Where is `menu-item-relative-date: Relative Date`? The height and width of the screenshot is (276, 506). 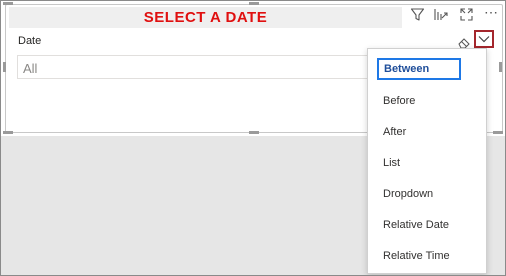
menu-item-relative-date: Relative Date is located at coordinates (419, 225).